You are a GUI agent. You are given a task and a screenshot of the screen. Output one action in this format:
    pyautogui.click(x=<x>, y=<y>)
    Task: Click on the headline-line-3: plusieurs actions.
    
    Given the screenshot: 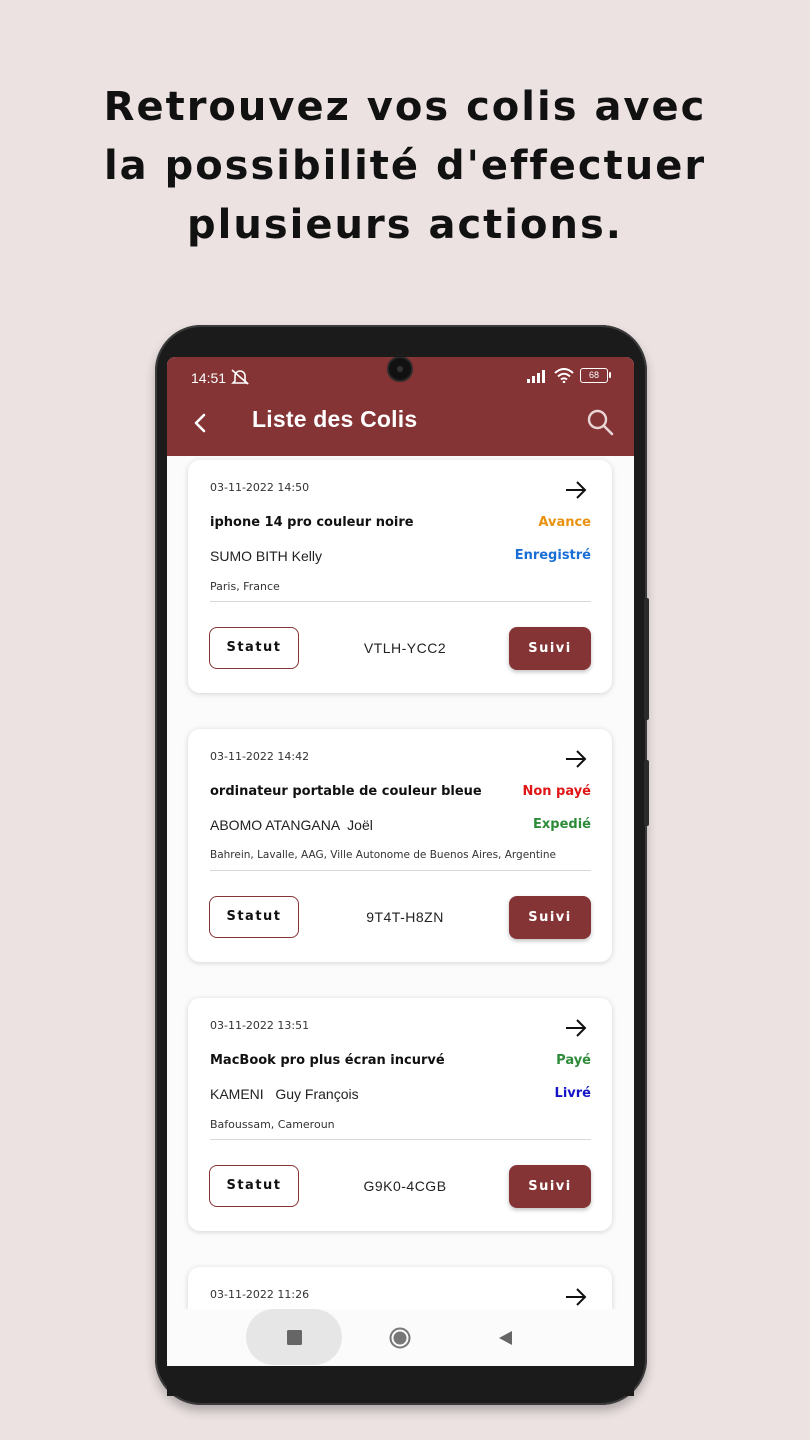 What is the action you would take?
    pyautogui.click(x=405, y=225)
    